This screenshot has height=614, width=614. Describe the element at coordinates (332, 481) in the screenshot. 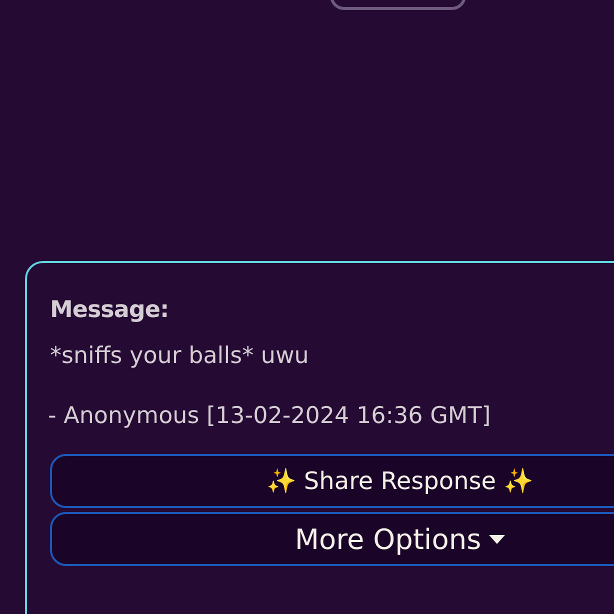

I see `share-button: ✨ Share Response ✨` at that location.